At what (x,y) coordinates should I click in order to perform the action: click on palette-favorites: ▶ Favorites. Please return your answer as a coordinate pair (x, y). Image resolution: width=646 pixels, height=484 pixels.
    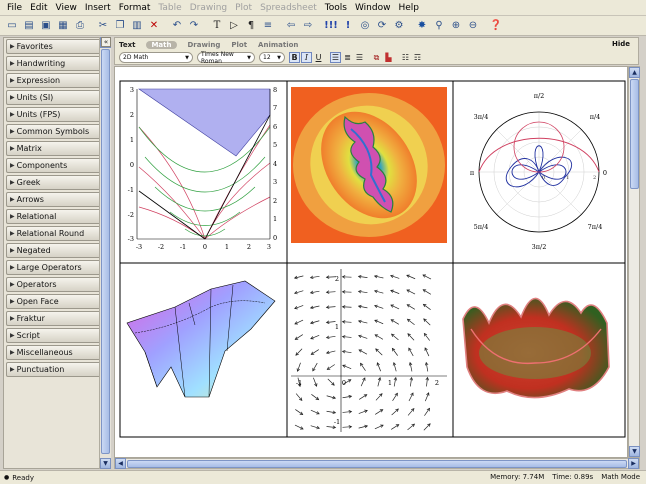
    Looking at the image, I should click on (57, 46).